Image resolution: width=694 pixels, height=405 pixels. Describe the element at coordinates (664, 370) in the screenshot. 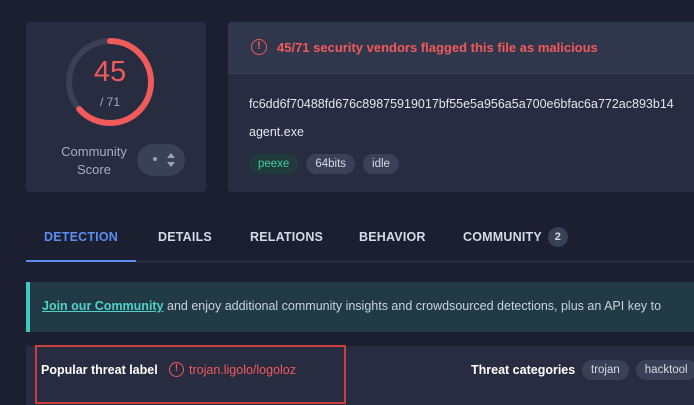

I see `threat-category-tag: hacktool` at that location.